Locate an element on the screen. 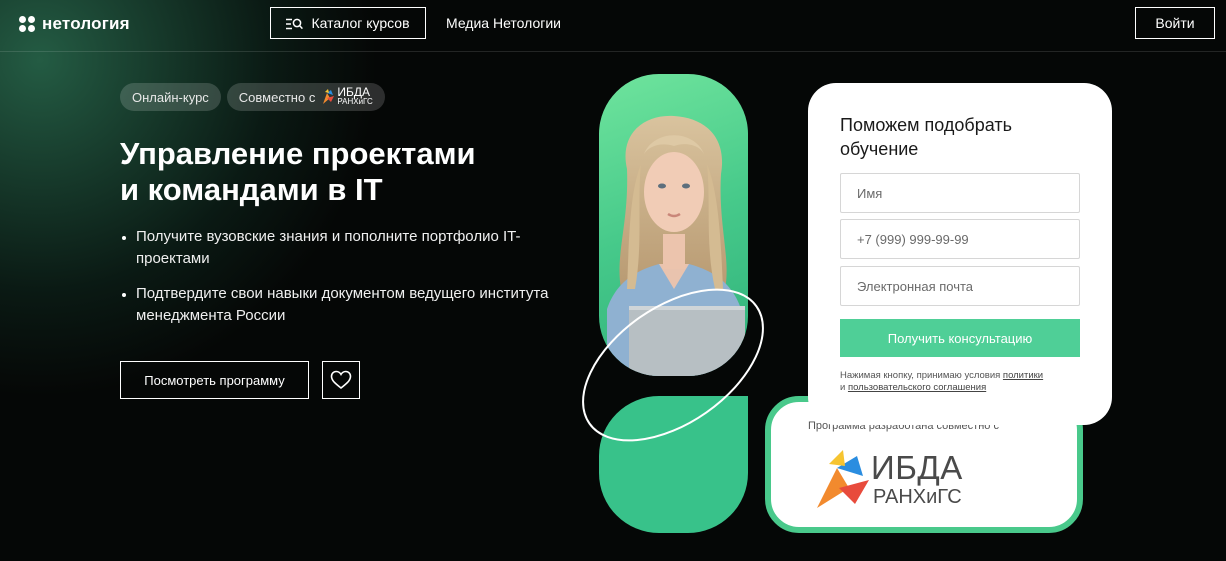 The height and width of the screenshot is (561, 1226). ibda-flag-large-icon is located at coordinates (843, 479).